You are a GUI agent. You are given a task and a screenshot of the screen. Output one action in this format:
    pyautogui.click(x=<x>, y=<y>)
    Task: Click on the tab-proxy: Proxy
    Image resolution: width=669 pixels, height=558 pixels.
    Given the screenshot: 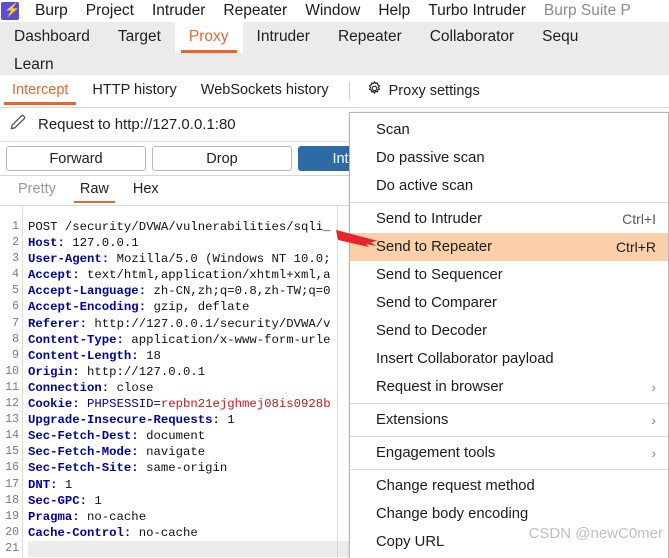 What is the action you would take?
    pyautogui.click(x=208, y=37)
    